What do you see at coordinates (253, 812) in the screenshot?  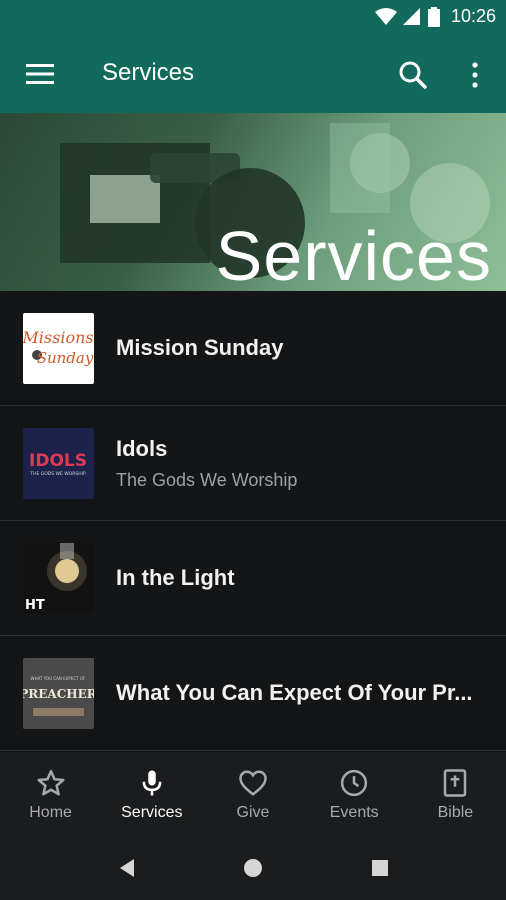 I see `nav-label: Give` at bounding box center [253, 812].